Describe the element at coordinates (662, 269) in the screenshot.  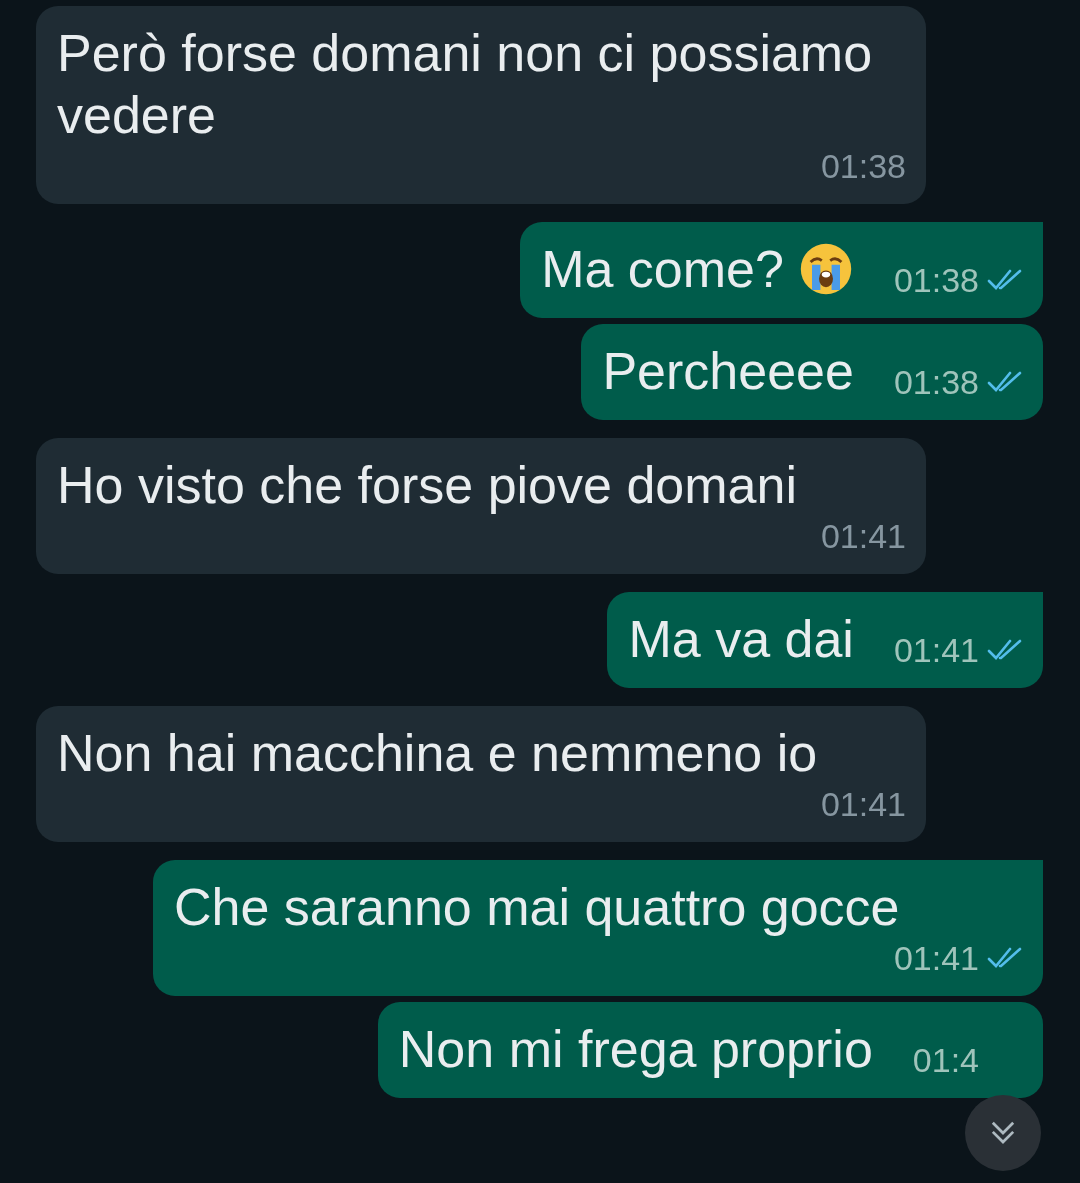
I see `message-text: Ma come?` at that location.